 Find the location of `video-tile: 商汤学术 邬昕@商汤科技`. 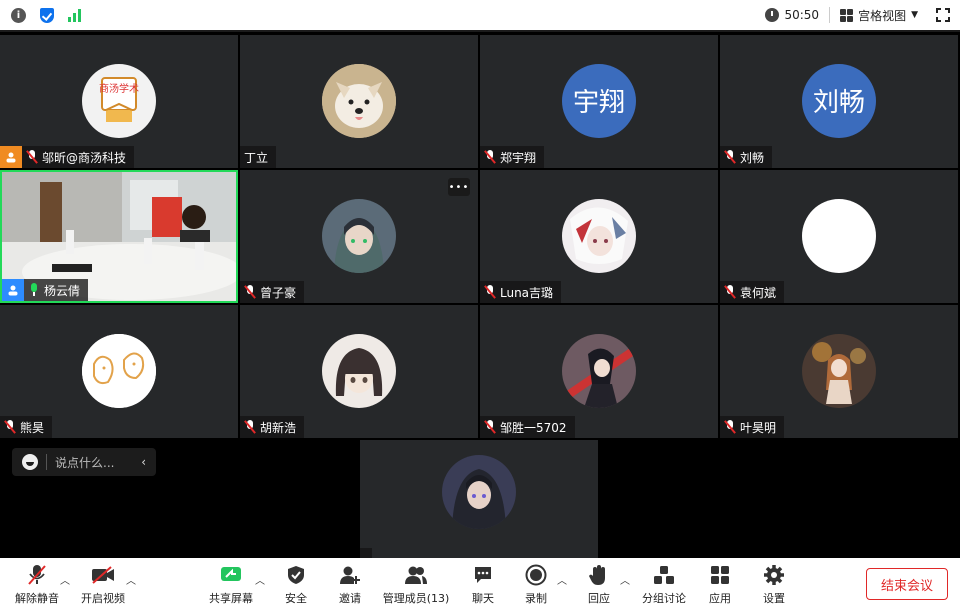

video-tile: 商汤学术 邬昕@商汤科技 is located at coordinates (119, 101).